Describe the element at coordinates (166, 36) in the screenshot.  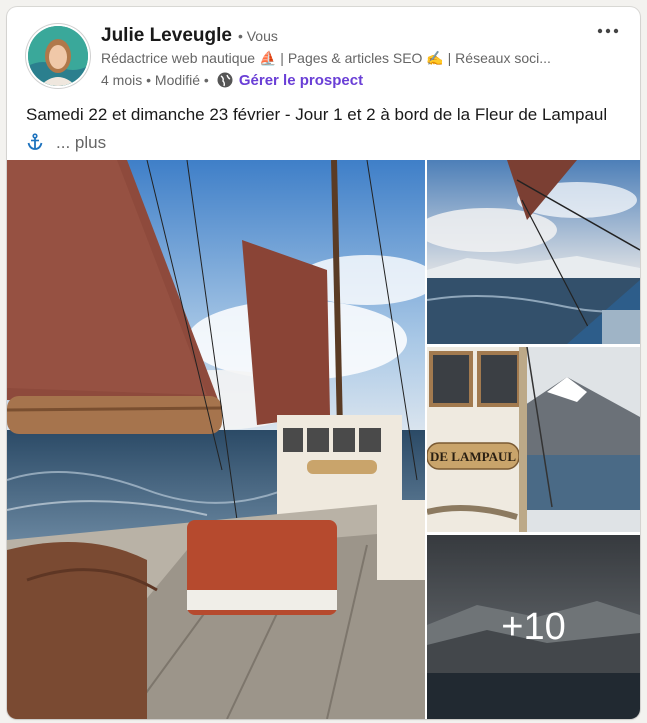
I see `author-name: Julie Leveugle` at that location.